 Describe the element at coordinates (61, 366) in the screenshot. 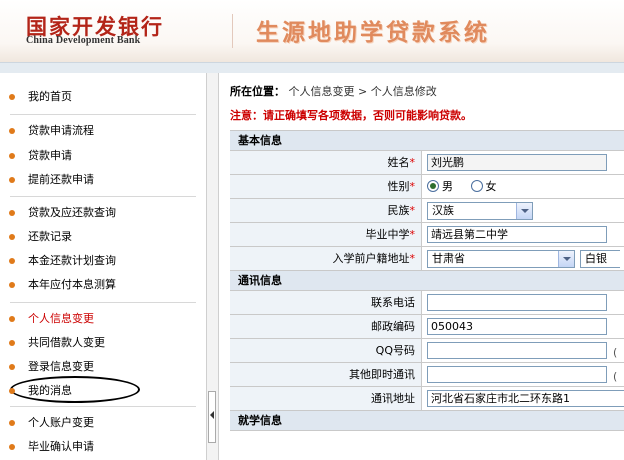

I see `sidebar-item-label: 登录信息变更` at that location.